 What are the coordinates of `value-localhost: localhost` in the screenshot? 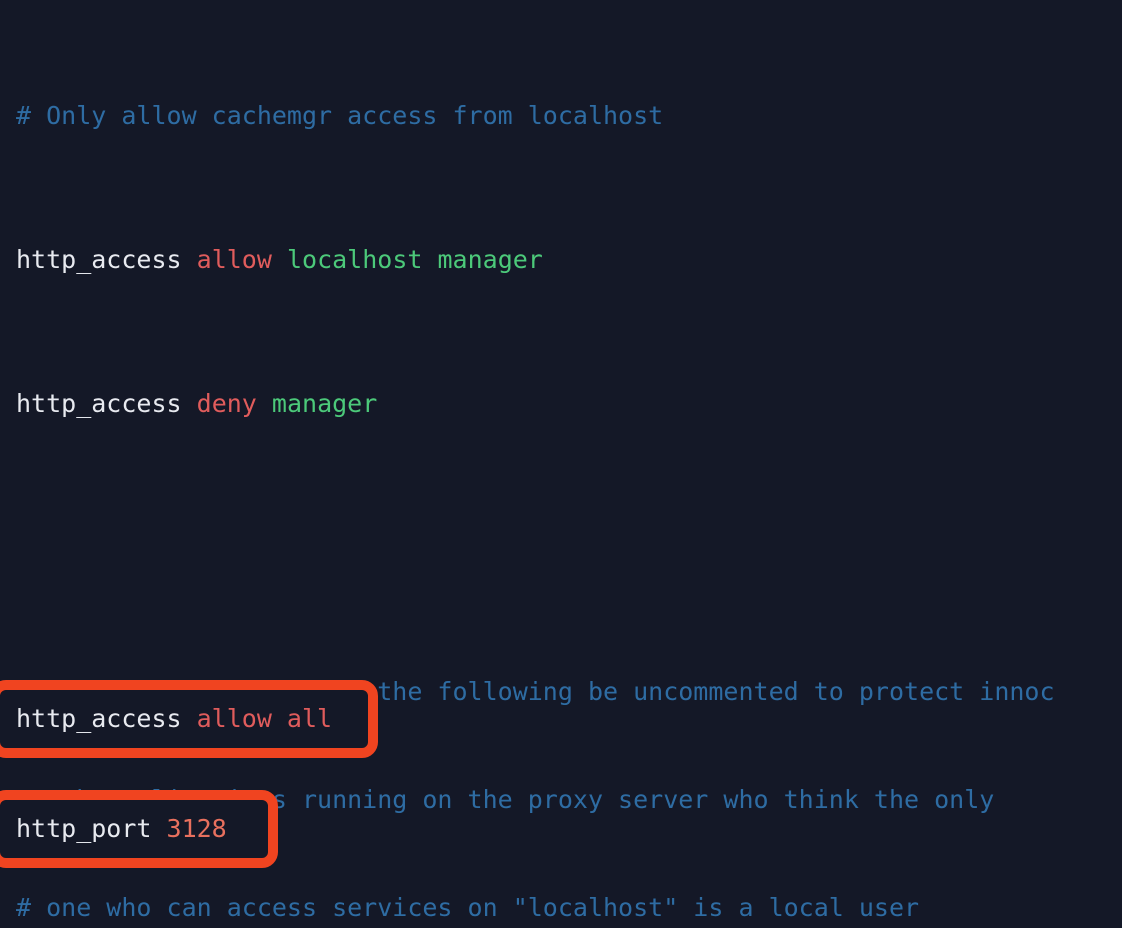 It's located at (354, 259).